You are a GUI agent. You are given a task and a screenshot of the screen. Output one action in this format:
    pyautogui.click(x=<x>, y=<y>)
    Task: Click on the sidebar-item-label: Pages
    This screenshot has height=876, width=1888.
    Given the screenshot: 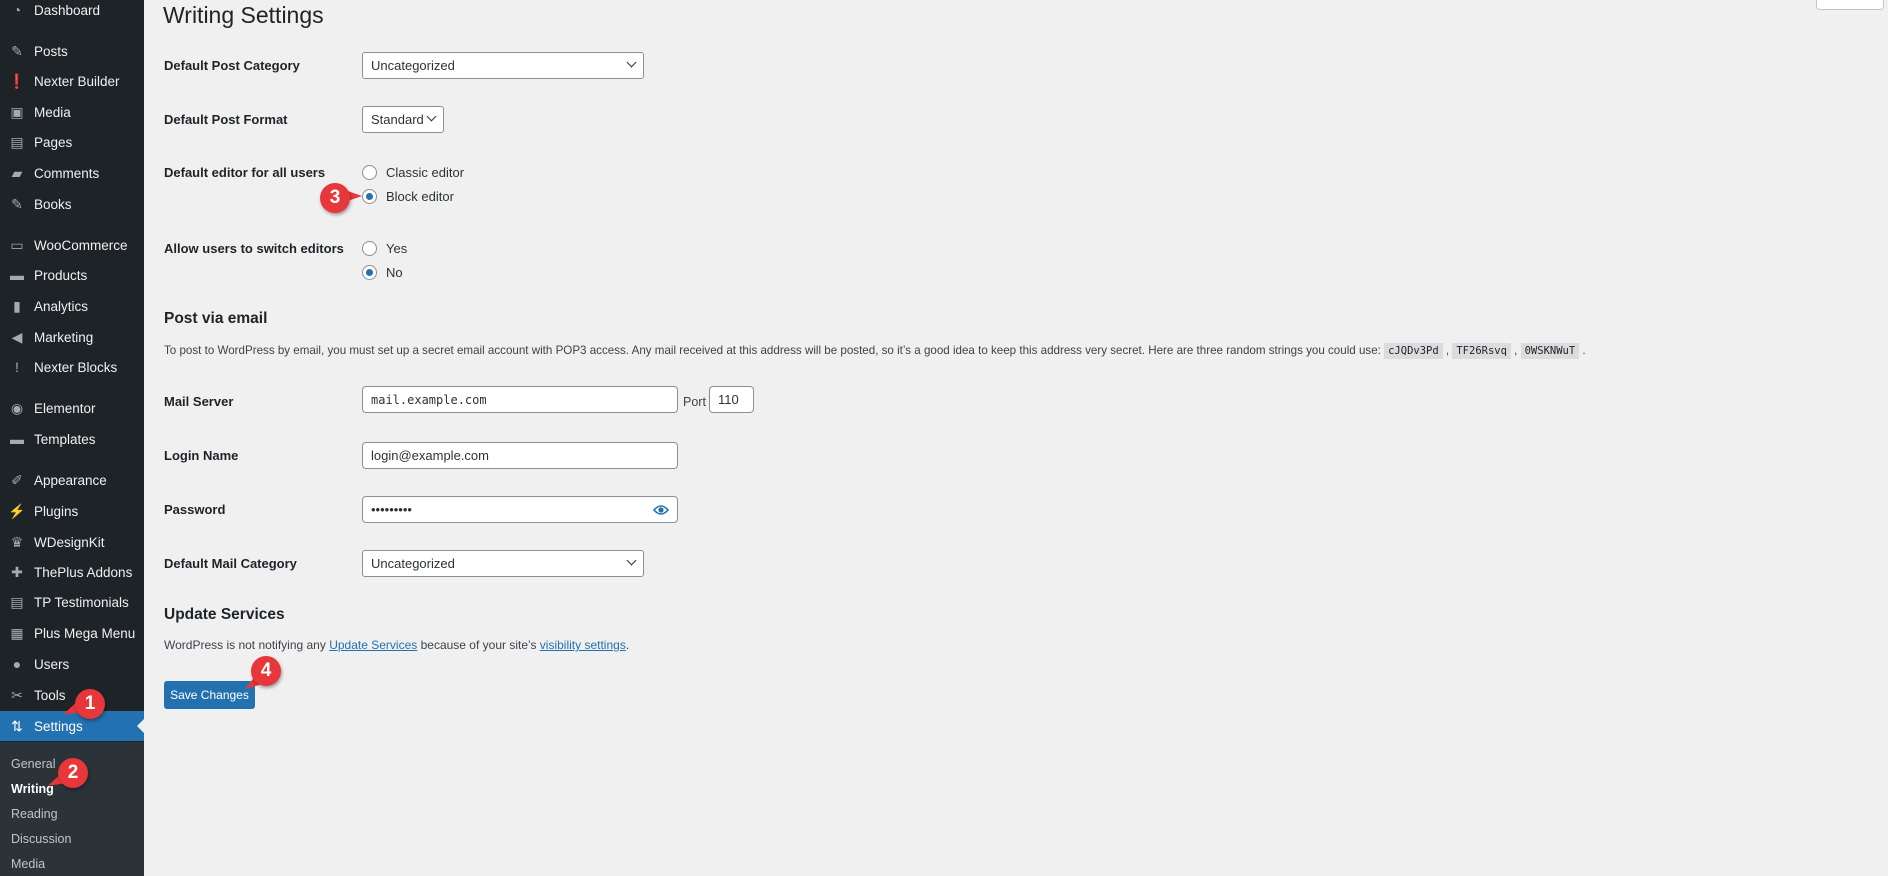 What is the action you would take?
    pyautogui.click(x=53, y=142)
    